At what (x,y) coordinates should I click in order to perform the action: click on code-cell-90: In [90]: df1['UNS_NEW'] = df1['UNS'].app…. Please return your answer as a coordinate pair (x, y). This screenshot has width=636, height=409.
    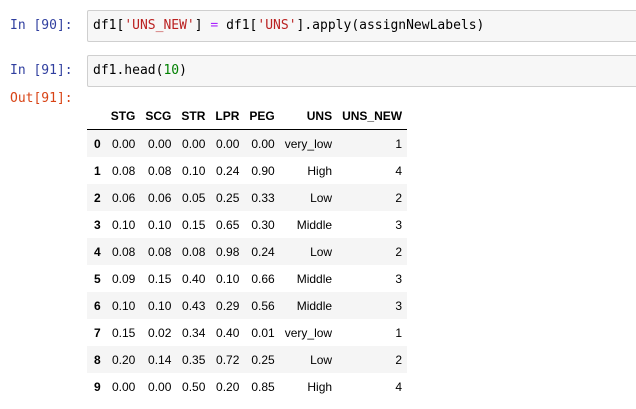
    Looking at the image, I should click on (318, 26).